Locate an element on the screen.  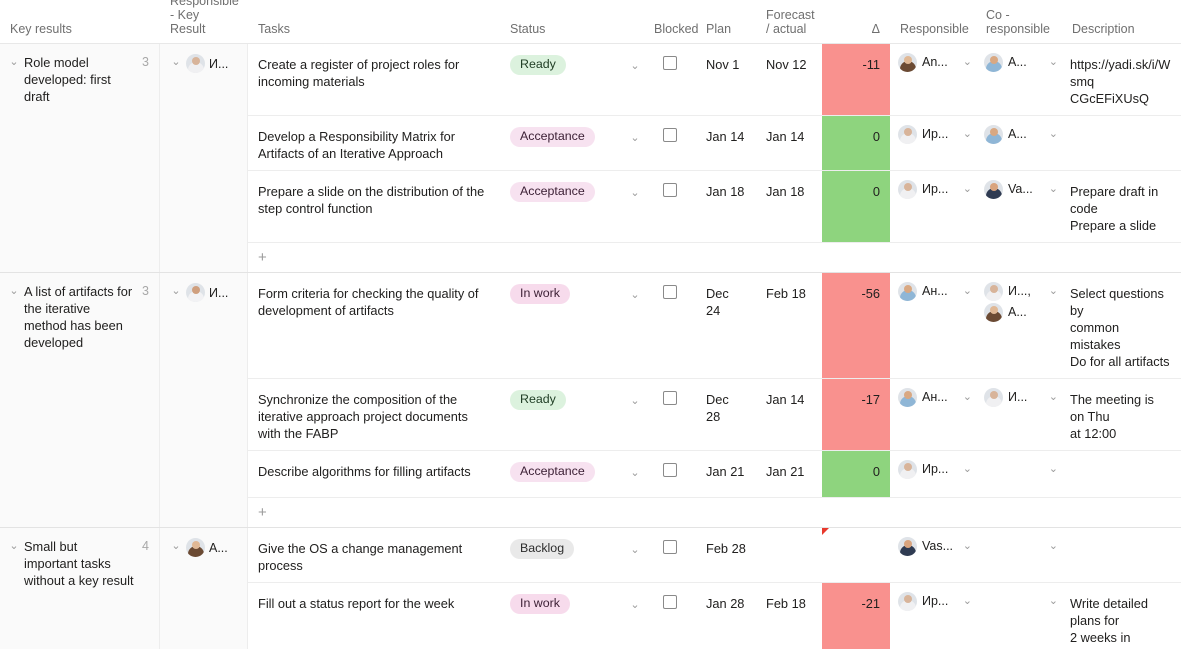
status-cell: Ready is located at coordinates (562, 414).